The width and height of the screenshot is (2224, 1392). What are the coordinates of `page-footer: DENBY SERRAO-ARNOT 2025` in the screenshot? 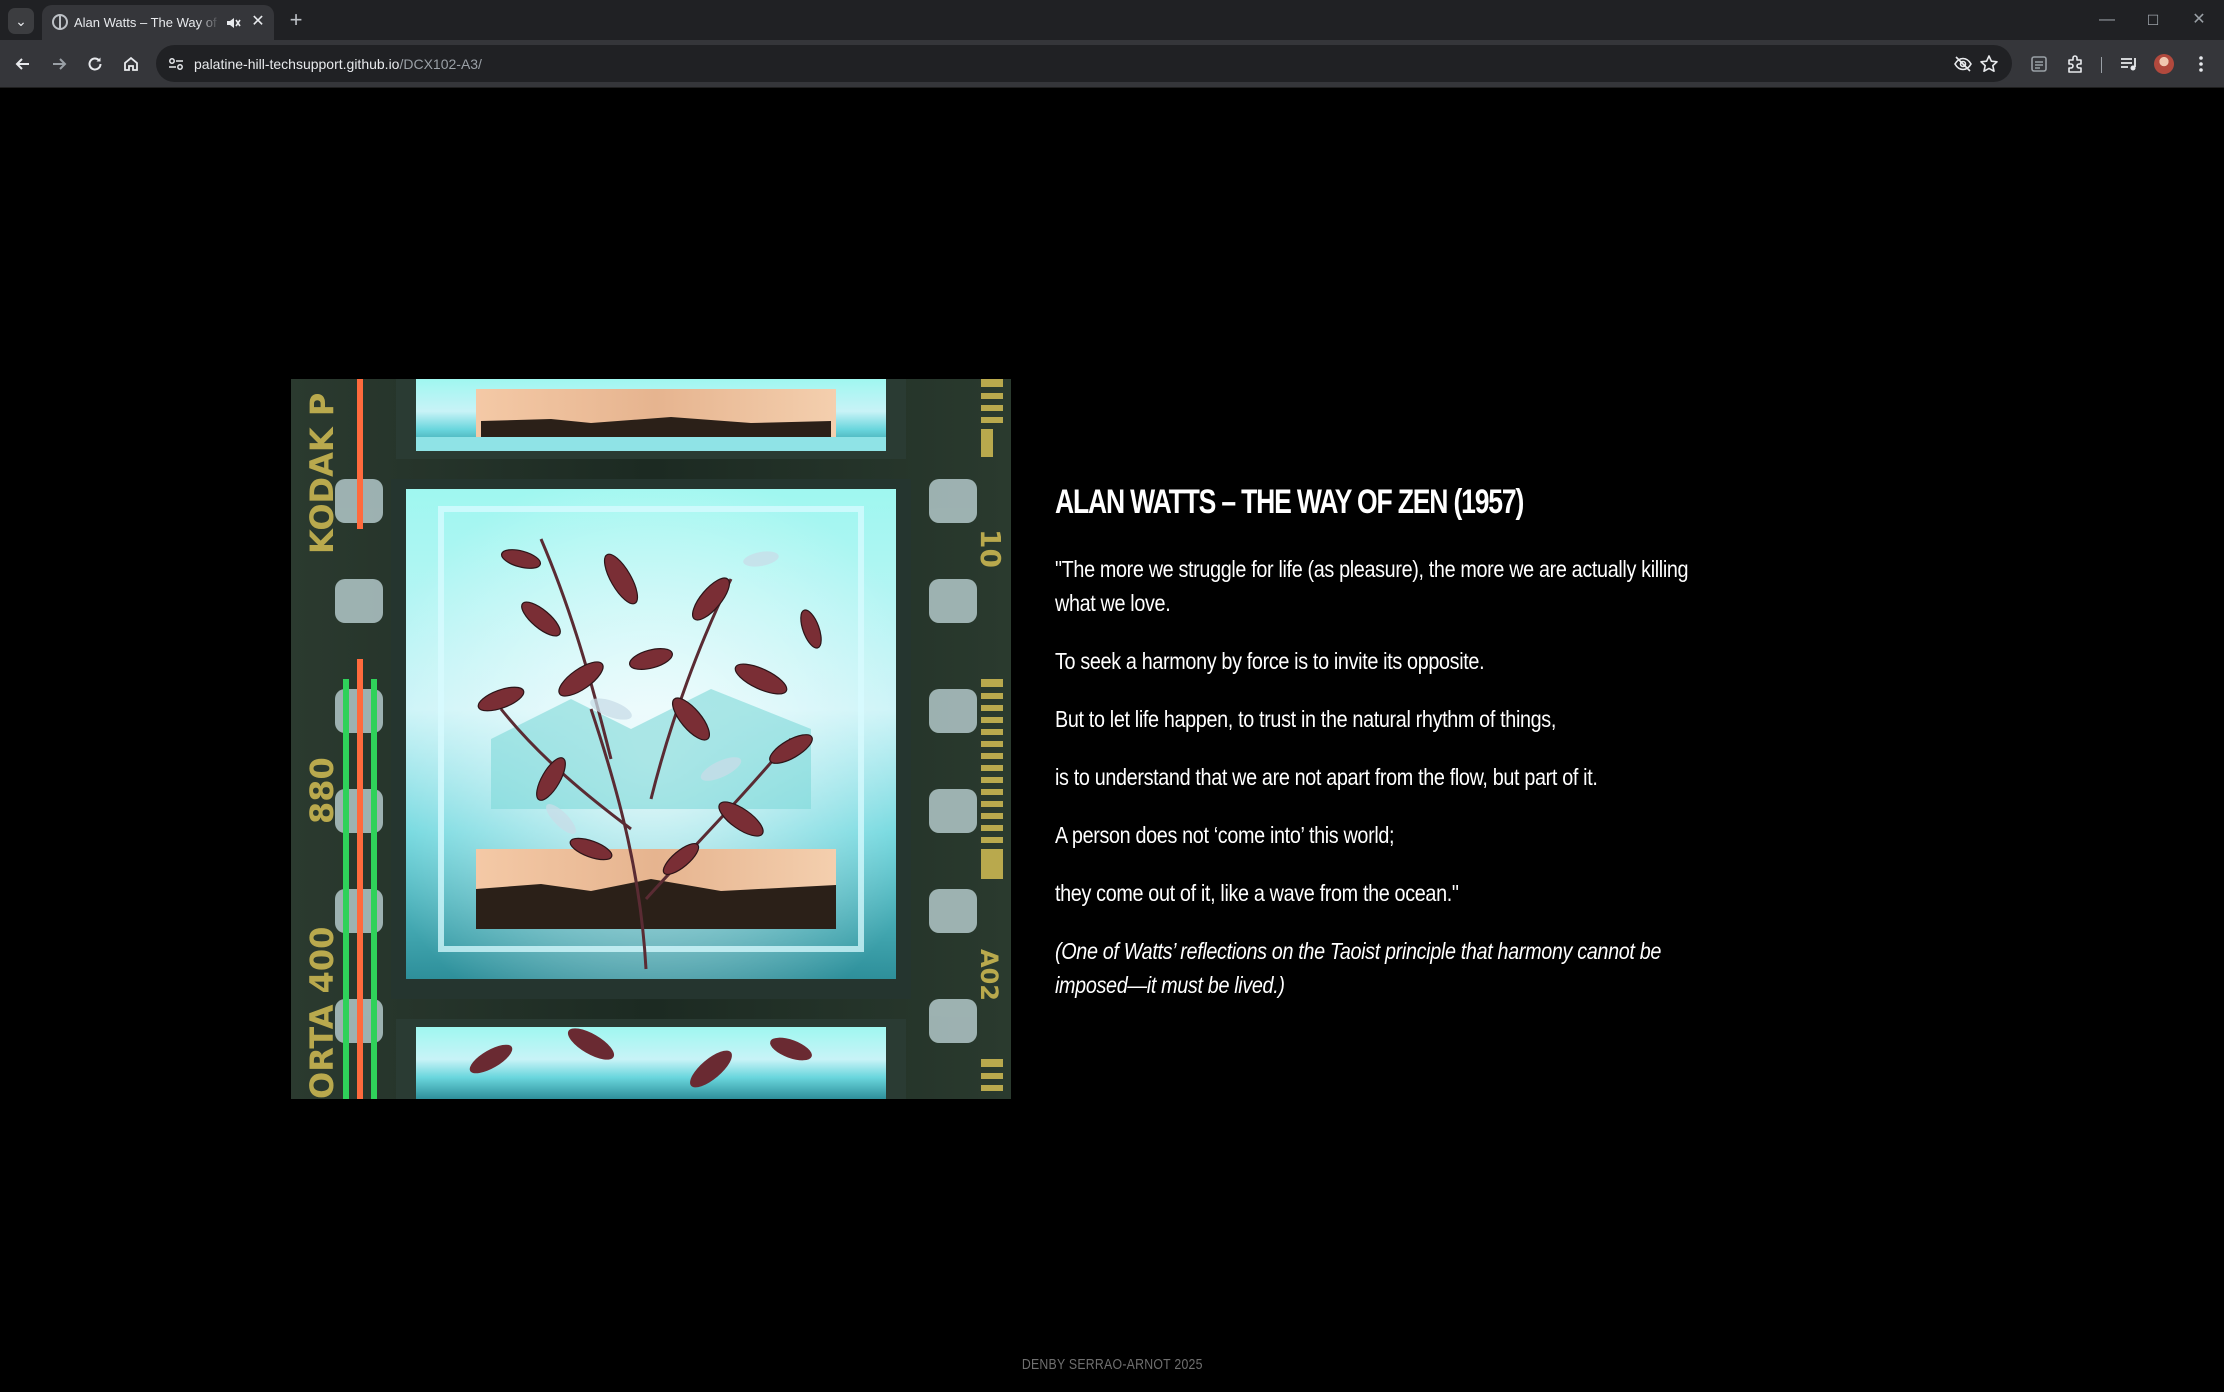 It's located at (1112, 1364).